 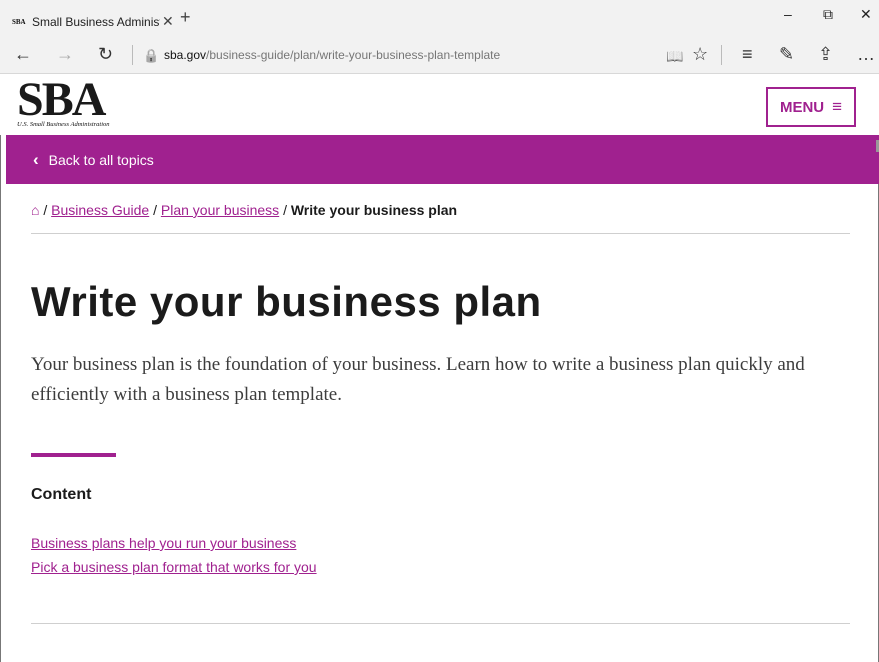 What do you see at coordinates (36, 159) in the screenshot?
I see `chevron-left-icon: ‹` at bounding box center [36, 159].